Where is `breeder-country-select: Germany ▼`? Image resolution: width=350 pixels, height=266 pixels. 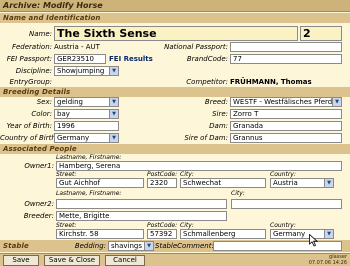
breeder-country-select: Germany ▼ is located at coordinates (302, 234).